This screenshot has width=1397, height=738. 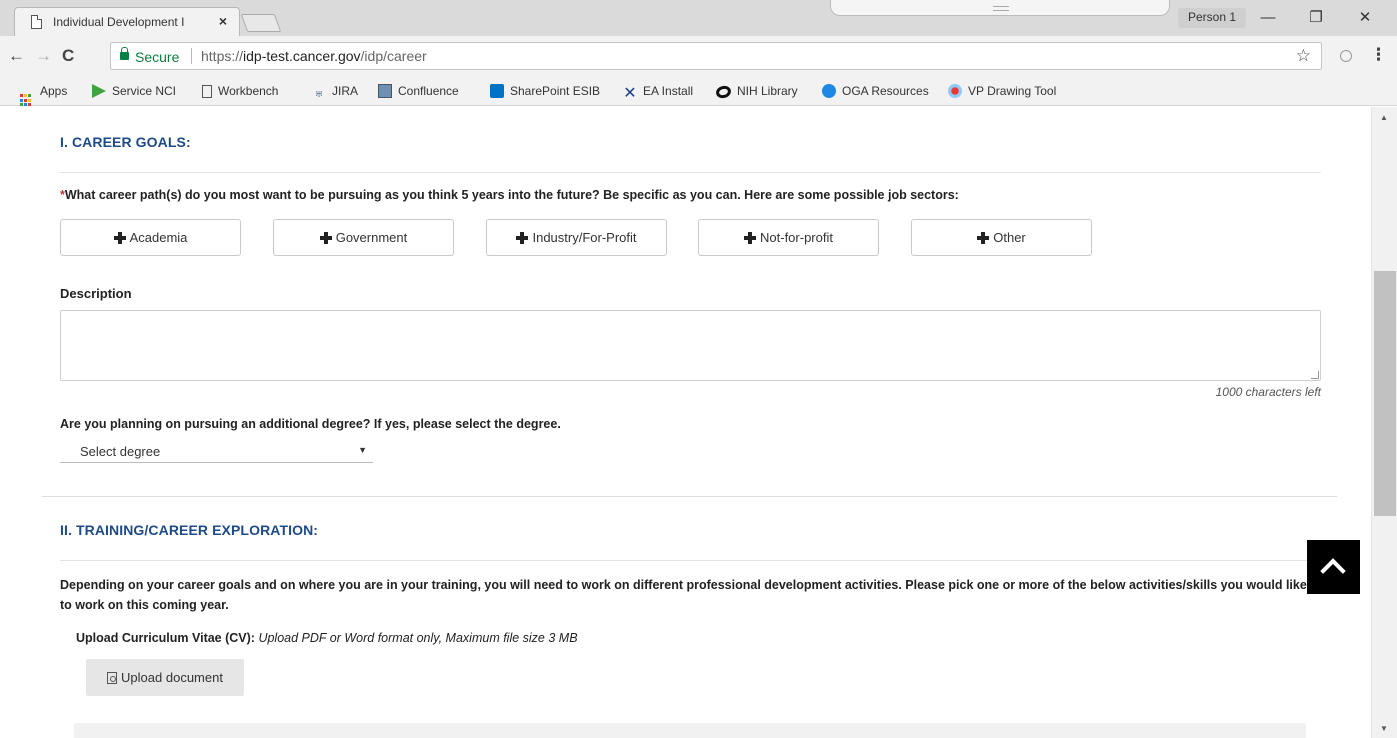 I want to click on bookmark-service-nci: Service NCI, so click(x=134, y=91).